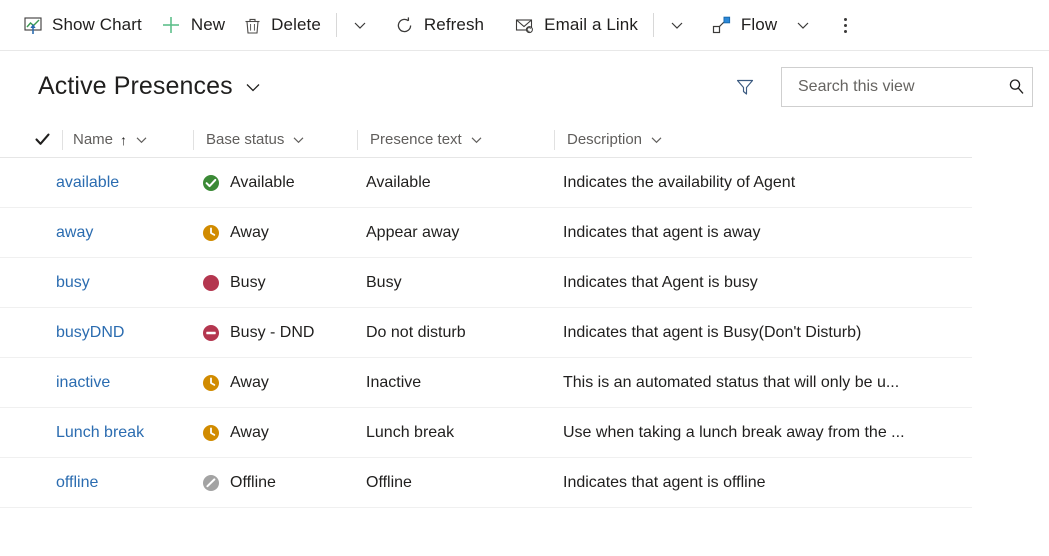  What do you see at coordinates (211, 182) in the screenshot?
I see `available-icon` at bounding box center [211, 182].